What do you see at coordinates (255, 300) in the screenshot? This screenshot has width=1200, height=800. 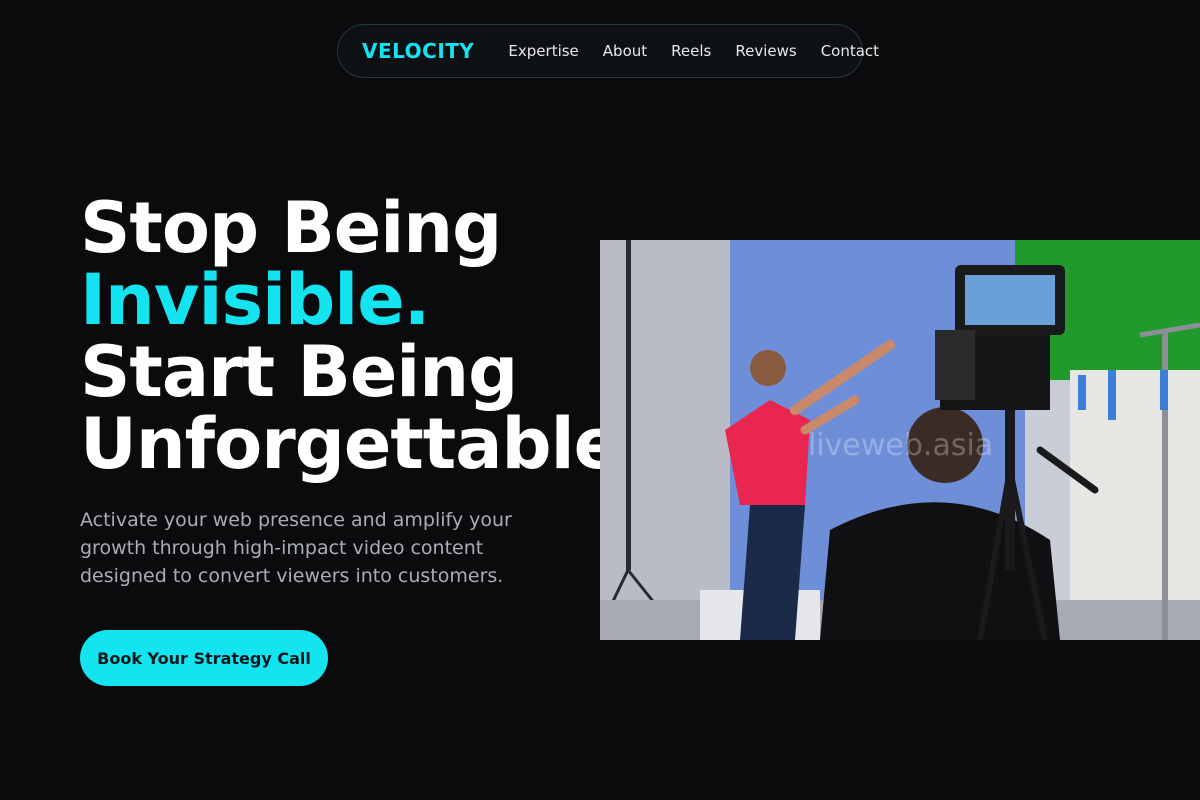 I see `headline-line-2: Invisible.` at bounding box center [255, 300].